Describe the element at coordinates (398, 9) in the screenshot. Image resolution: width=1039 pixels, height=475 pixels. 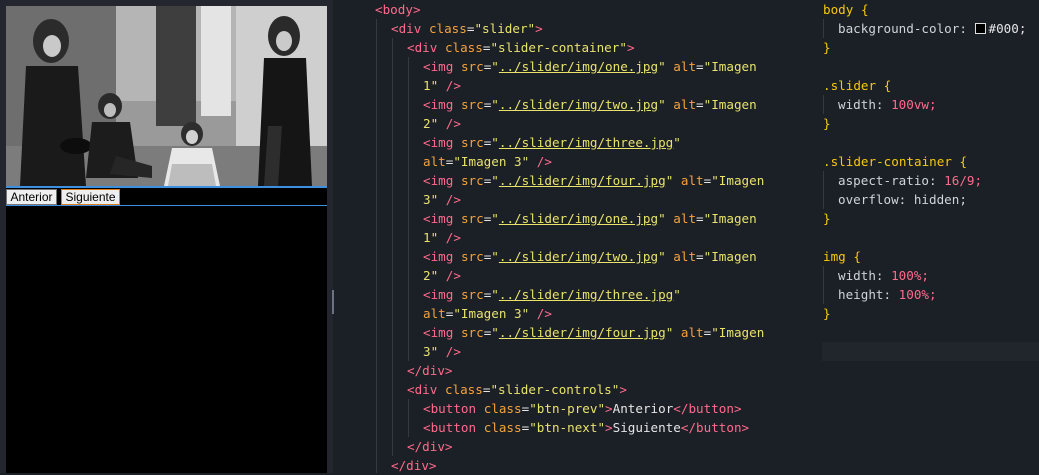
I see `code-line: <body>` at that location.